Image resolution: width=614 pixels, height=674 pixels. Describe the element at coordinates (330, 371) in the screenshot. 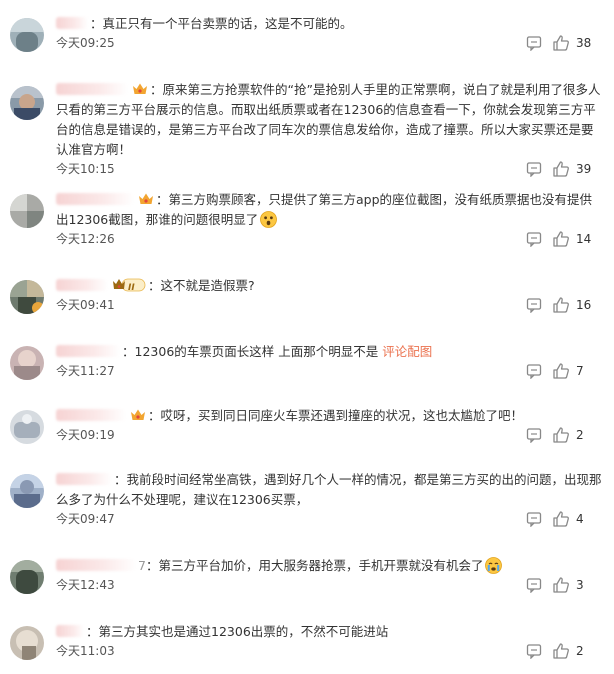

I see `comment-meta: 今天11:27 7` at that location.